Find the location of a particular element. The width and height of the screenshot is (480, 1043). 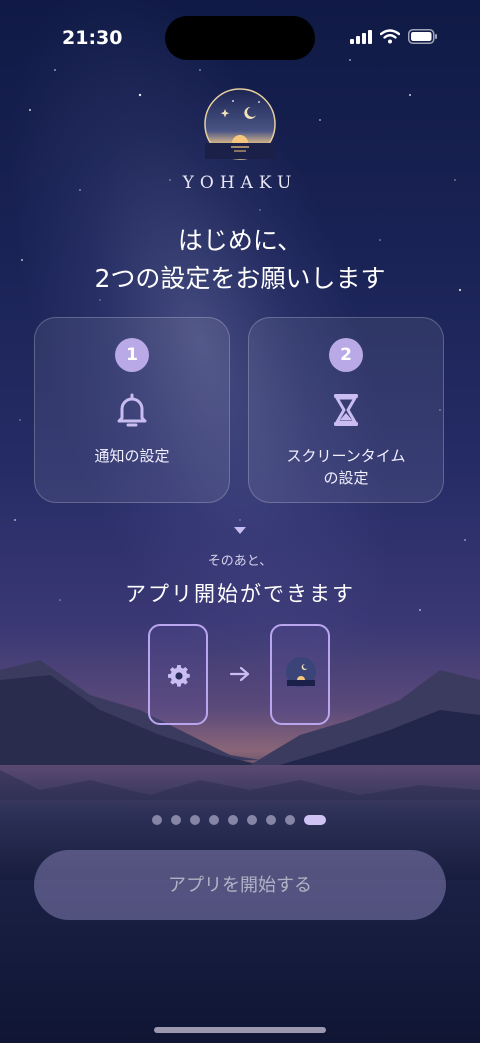

arrow-right-icon is located at coordinates (239, 674).